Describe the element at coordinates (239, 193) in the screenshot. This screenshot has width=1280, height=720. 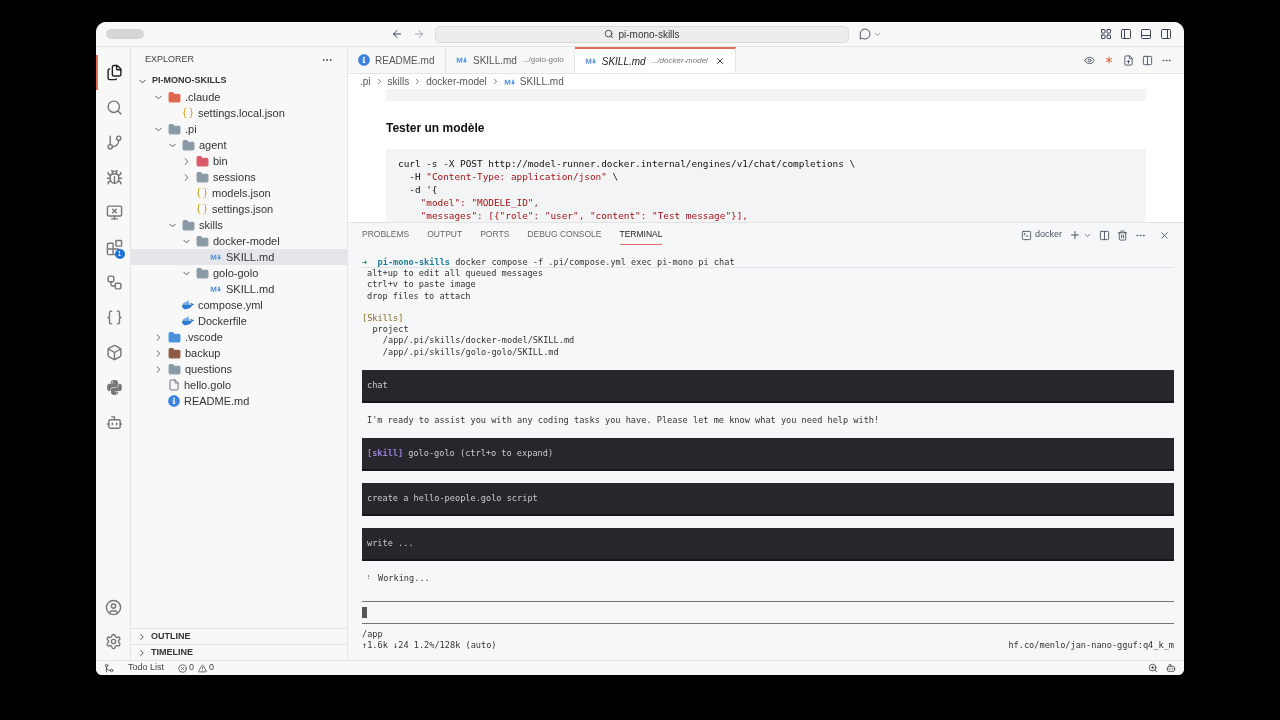
I see `tree-item: models.json` at that location.